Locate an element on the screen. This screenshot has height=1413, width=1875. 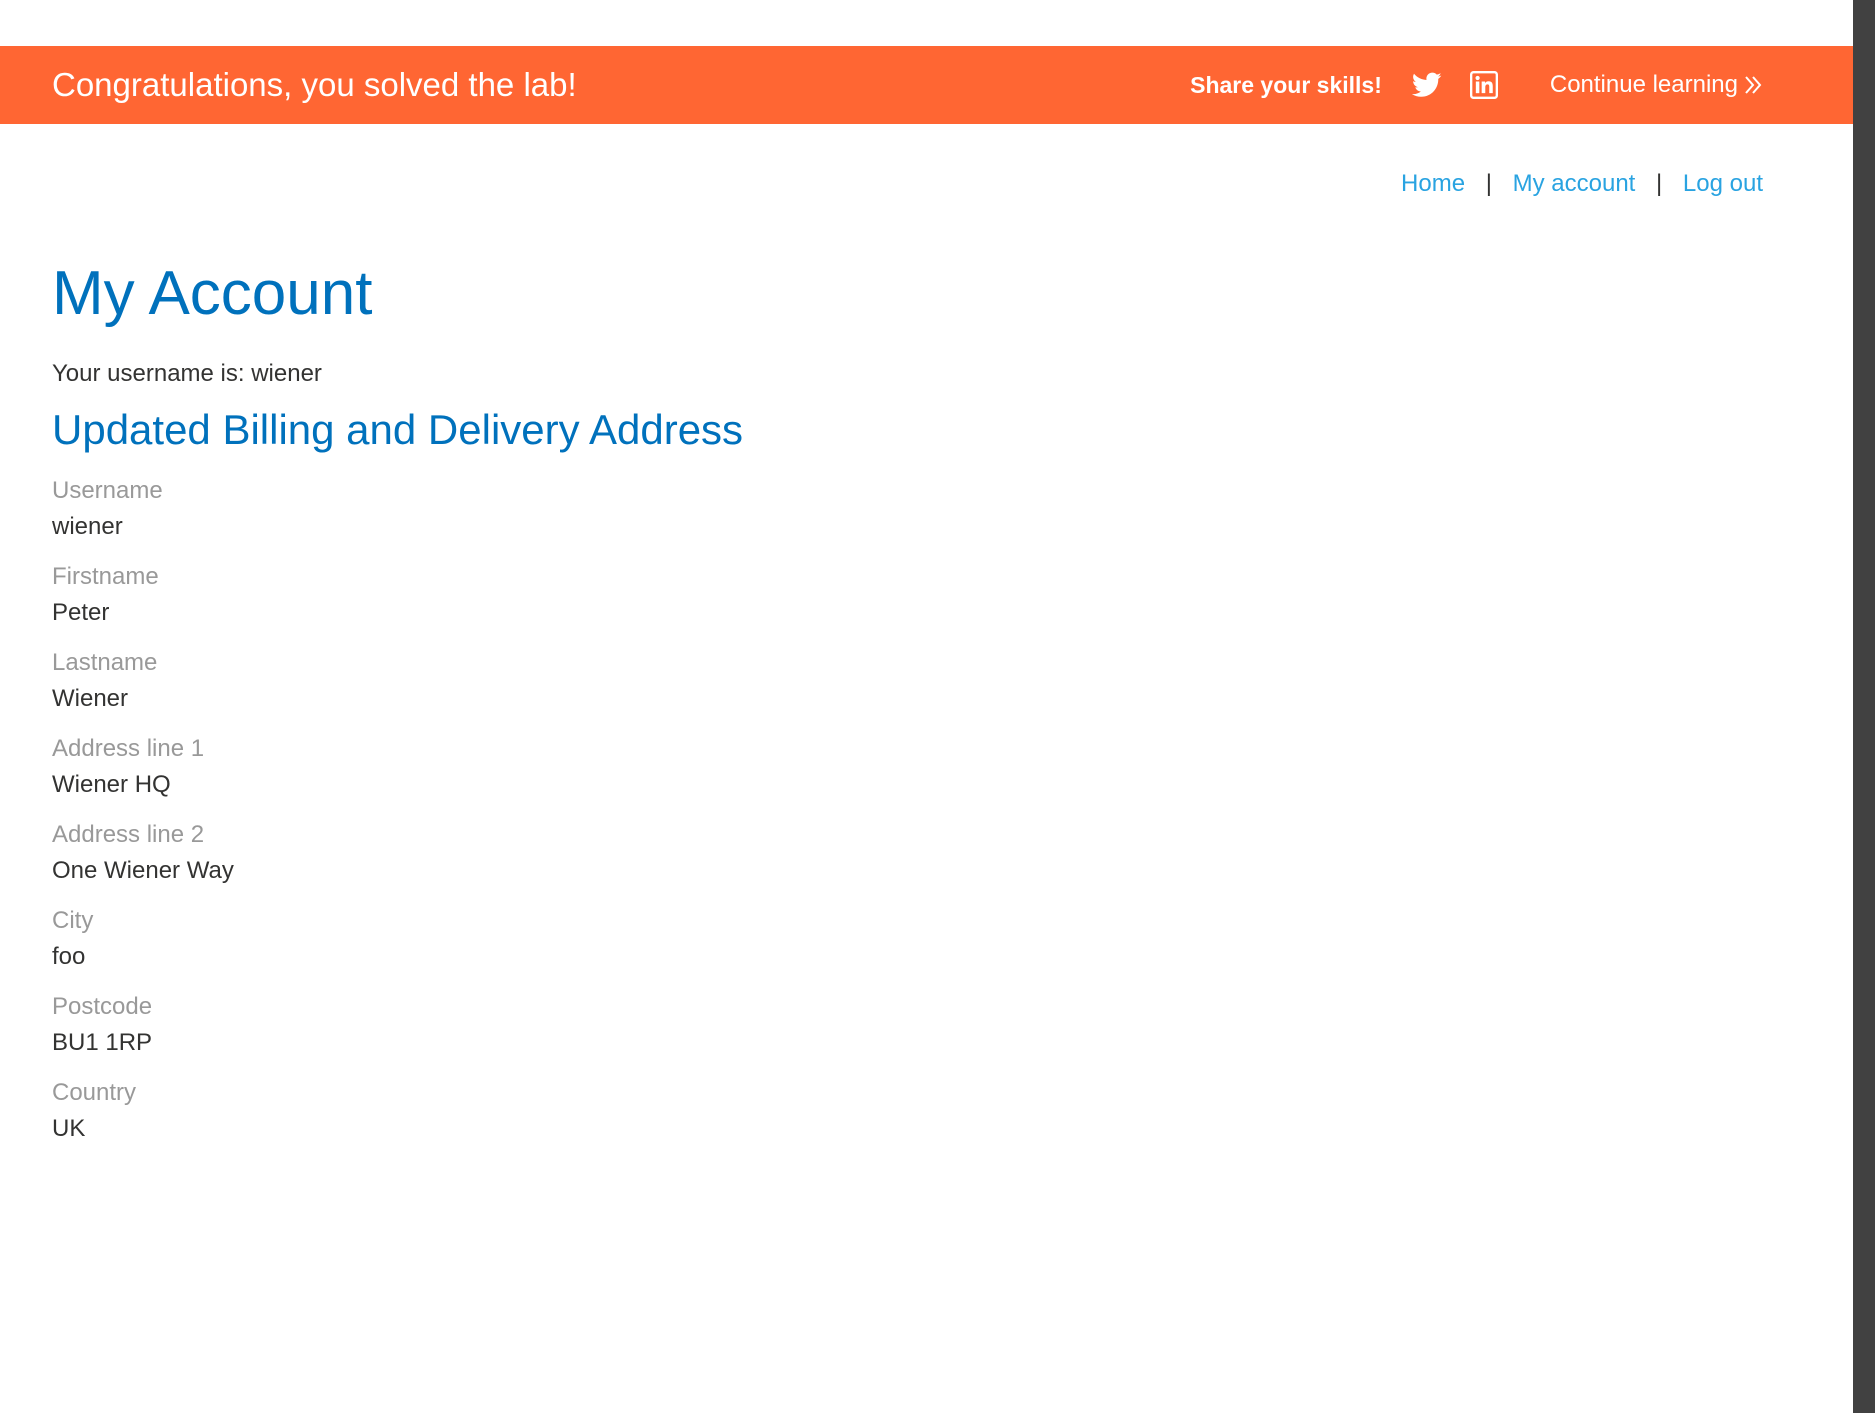
nav-link-my-account: My account is located at coordinates (1574, 183).